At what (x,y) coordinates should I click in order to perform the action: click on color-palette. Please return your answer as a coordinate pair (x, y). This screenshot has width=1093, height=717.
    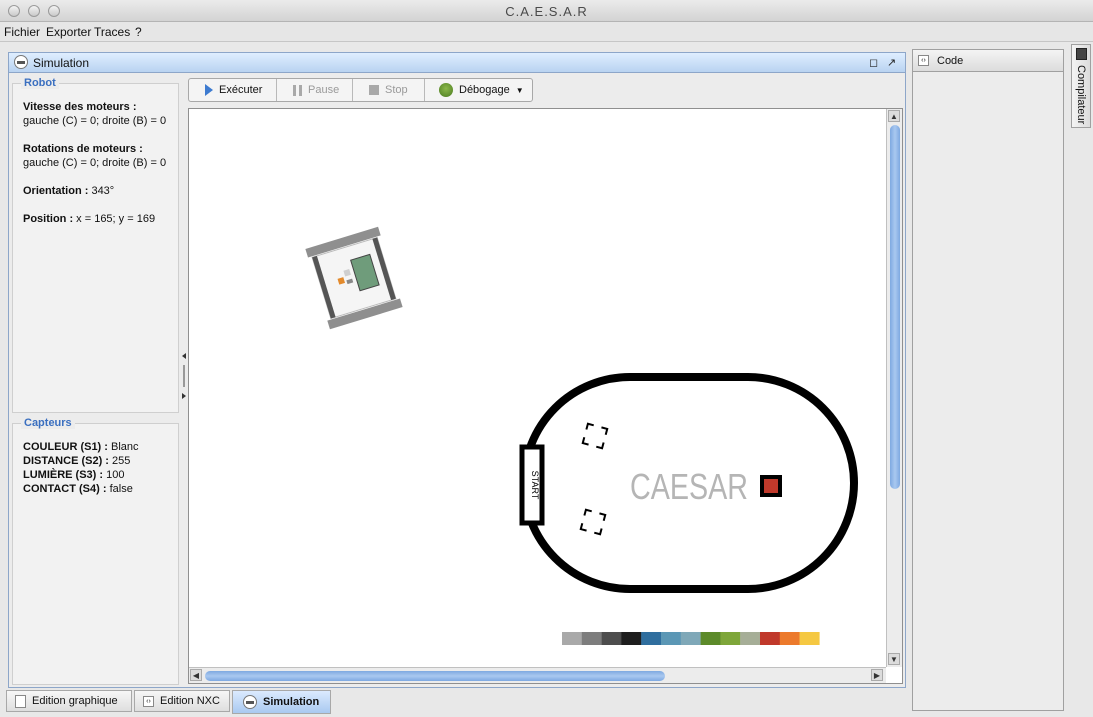
    Looking at the image, I should click on (691, 638).